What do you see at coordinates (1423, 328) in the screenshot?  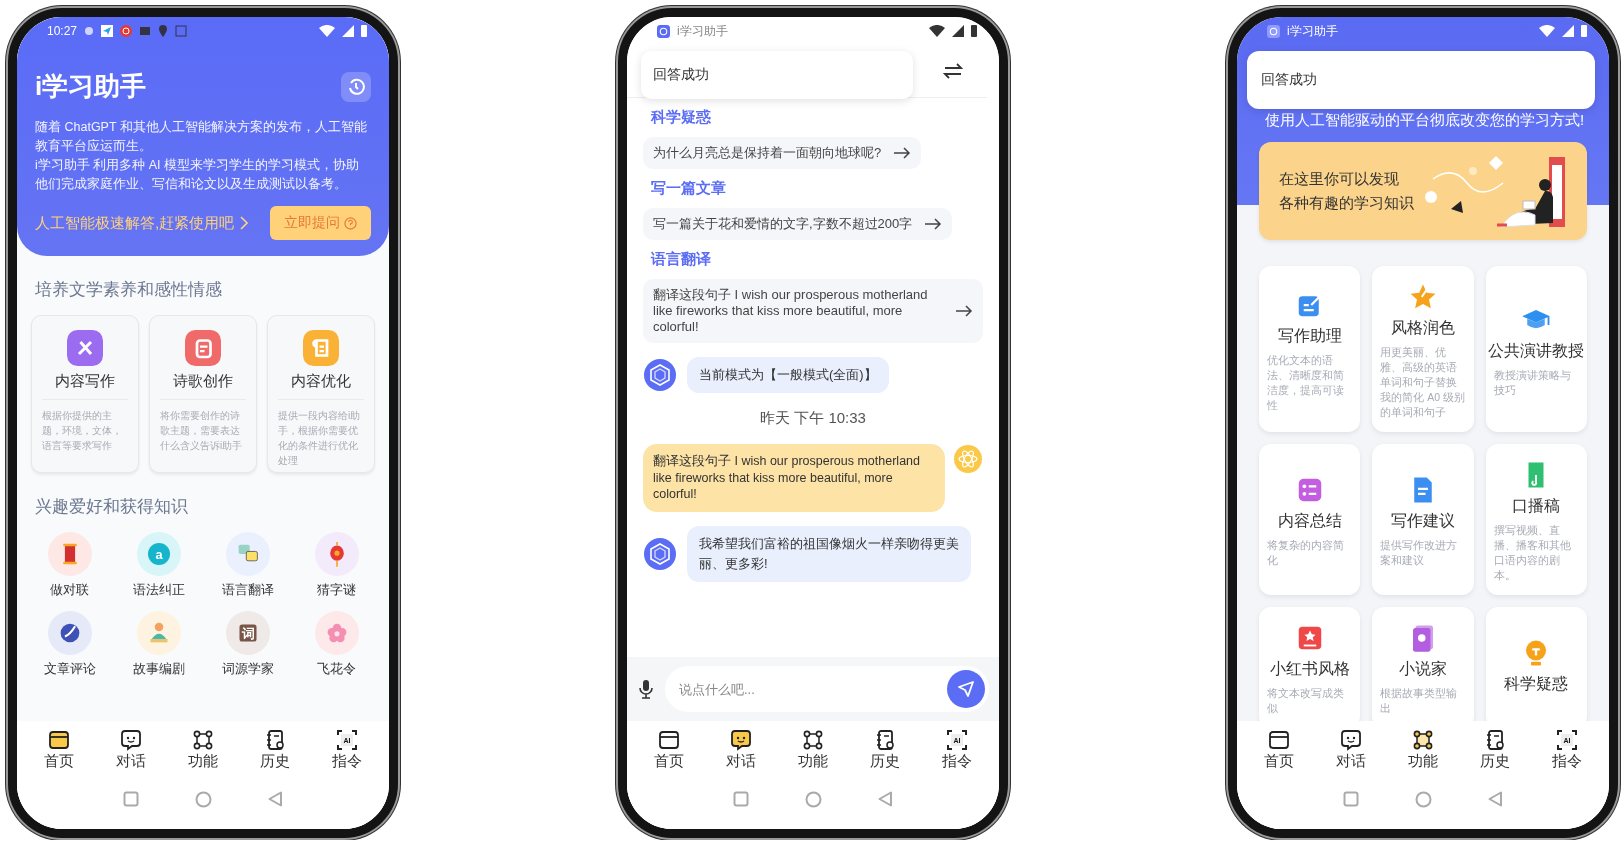 I see `card-title: 风格润色` at bounding box center [1423, 328].